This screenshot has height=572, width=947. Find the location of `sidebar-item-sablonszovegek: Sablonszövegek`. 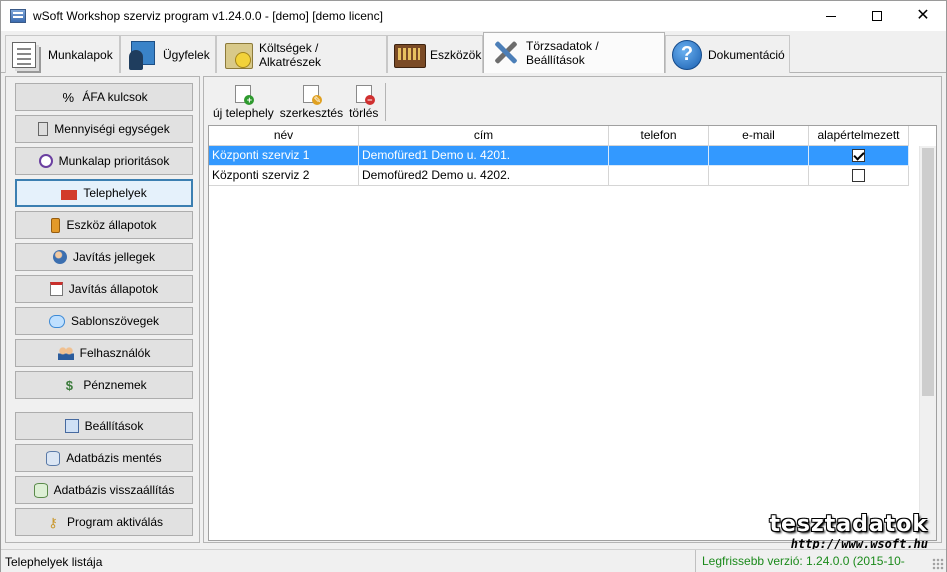

sidebar-item-sablonszovegek: Sablonszövegek is located at coordinates (104, 321).